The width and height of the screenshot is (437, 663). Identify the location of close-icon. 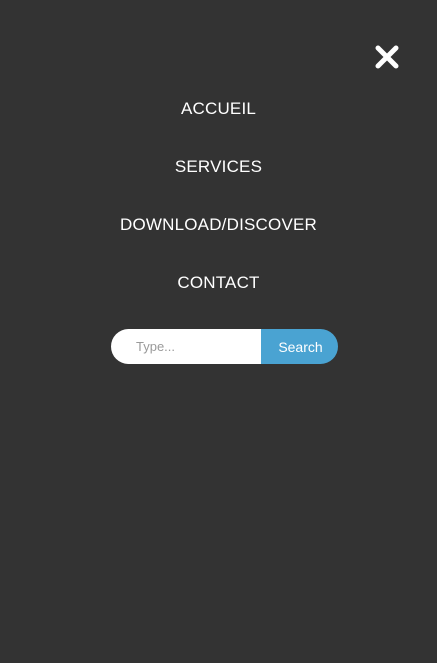
(387, 57).